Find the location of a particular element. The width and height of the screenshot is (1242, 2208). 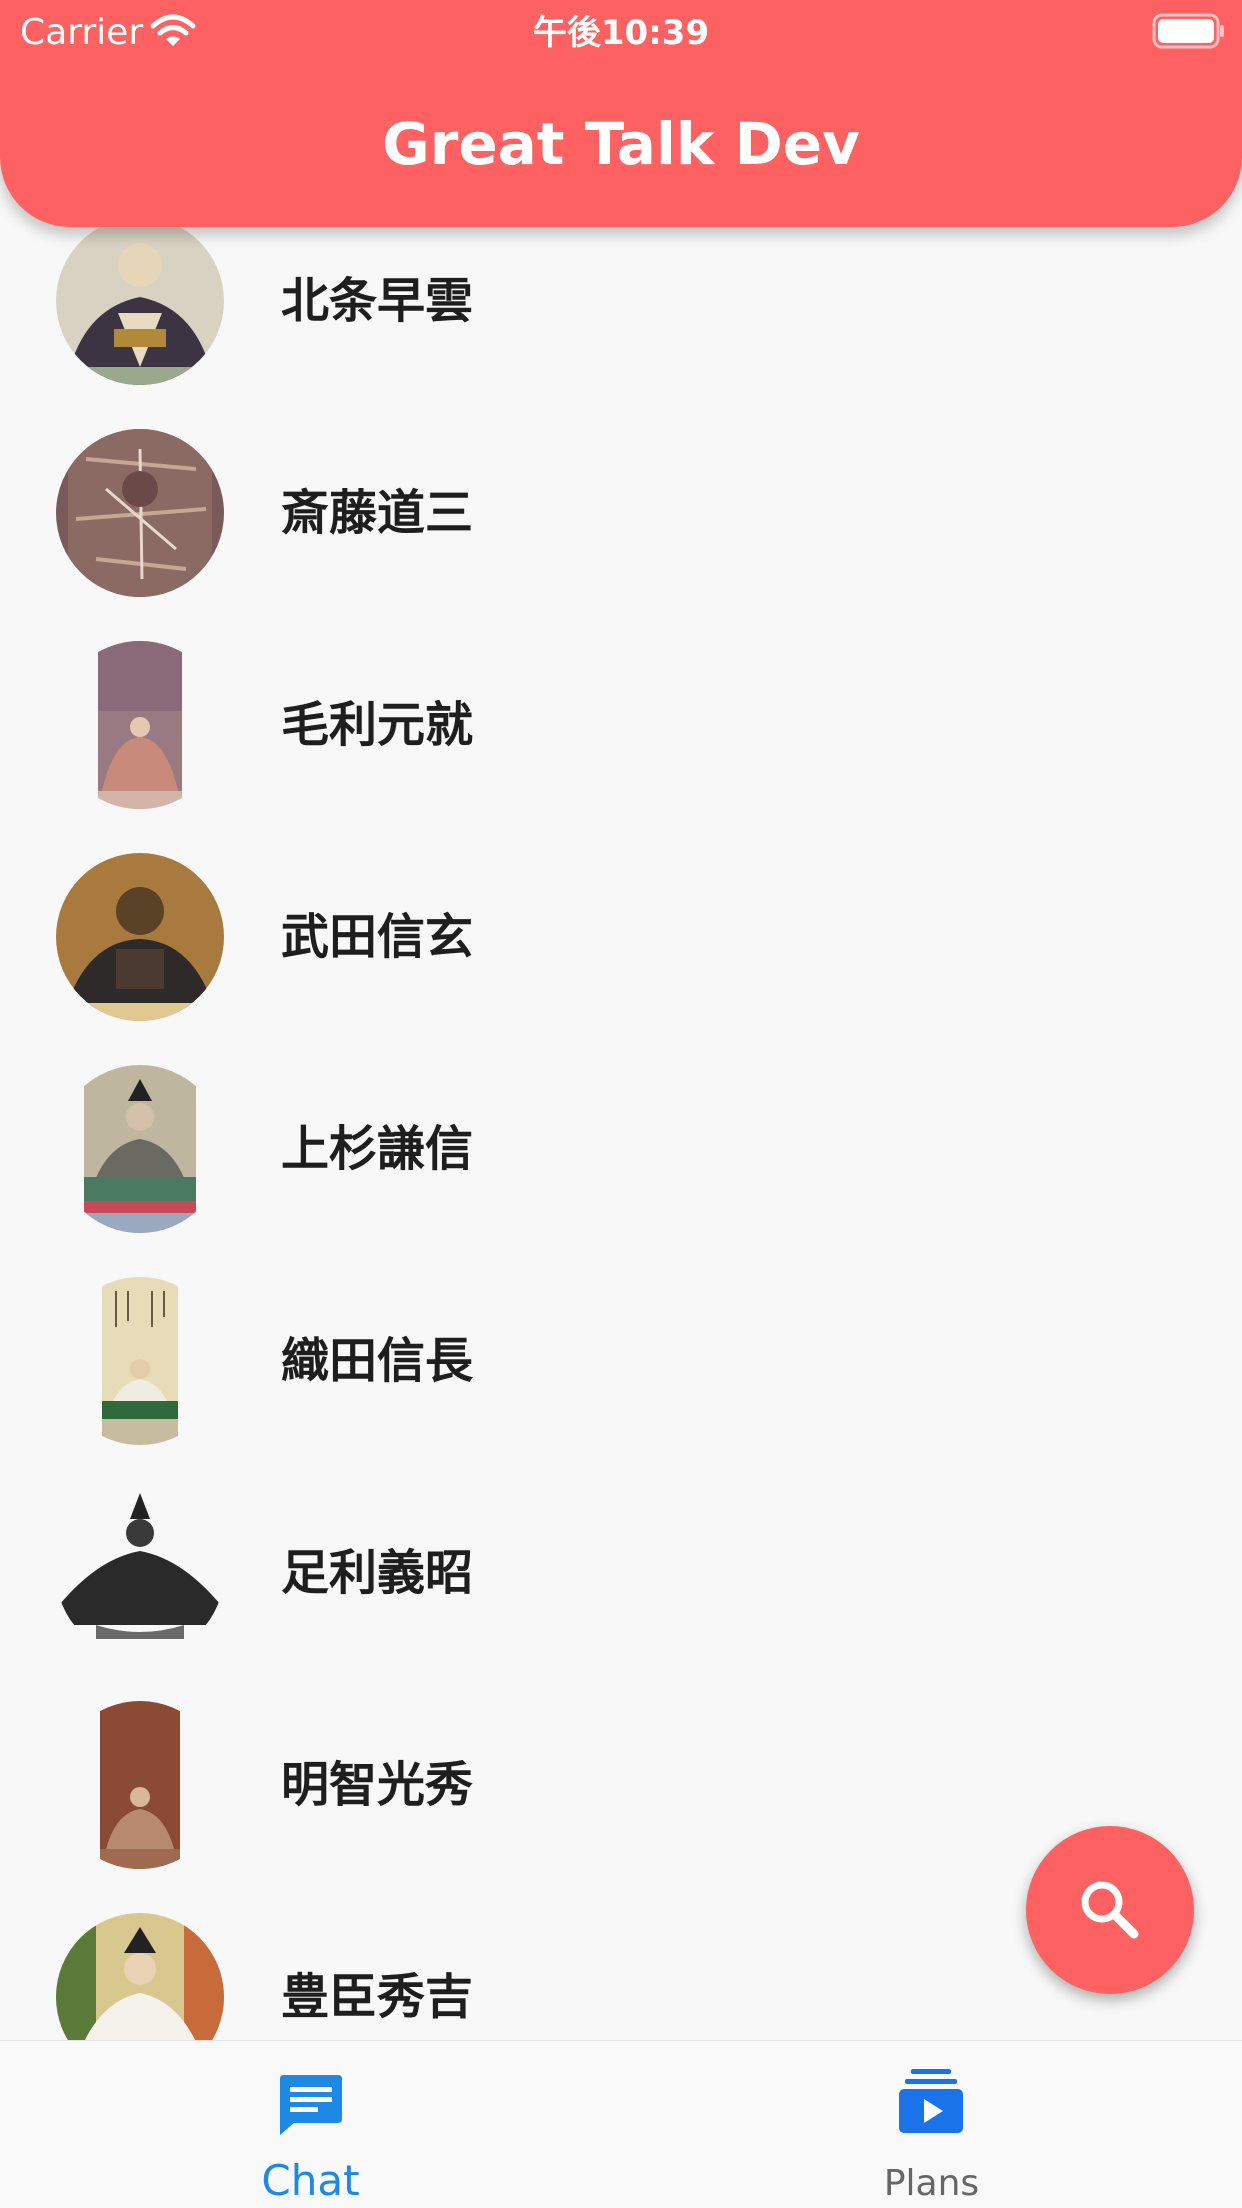

person-name: 足利義昭 is located at coordinates (377, 1573).